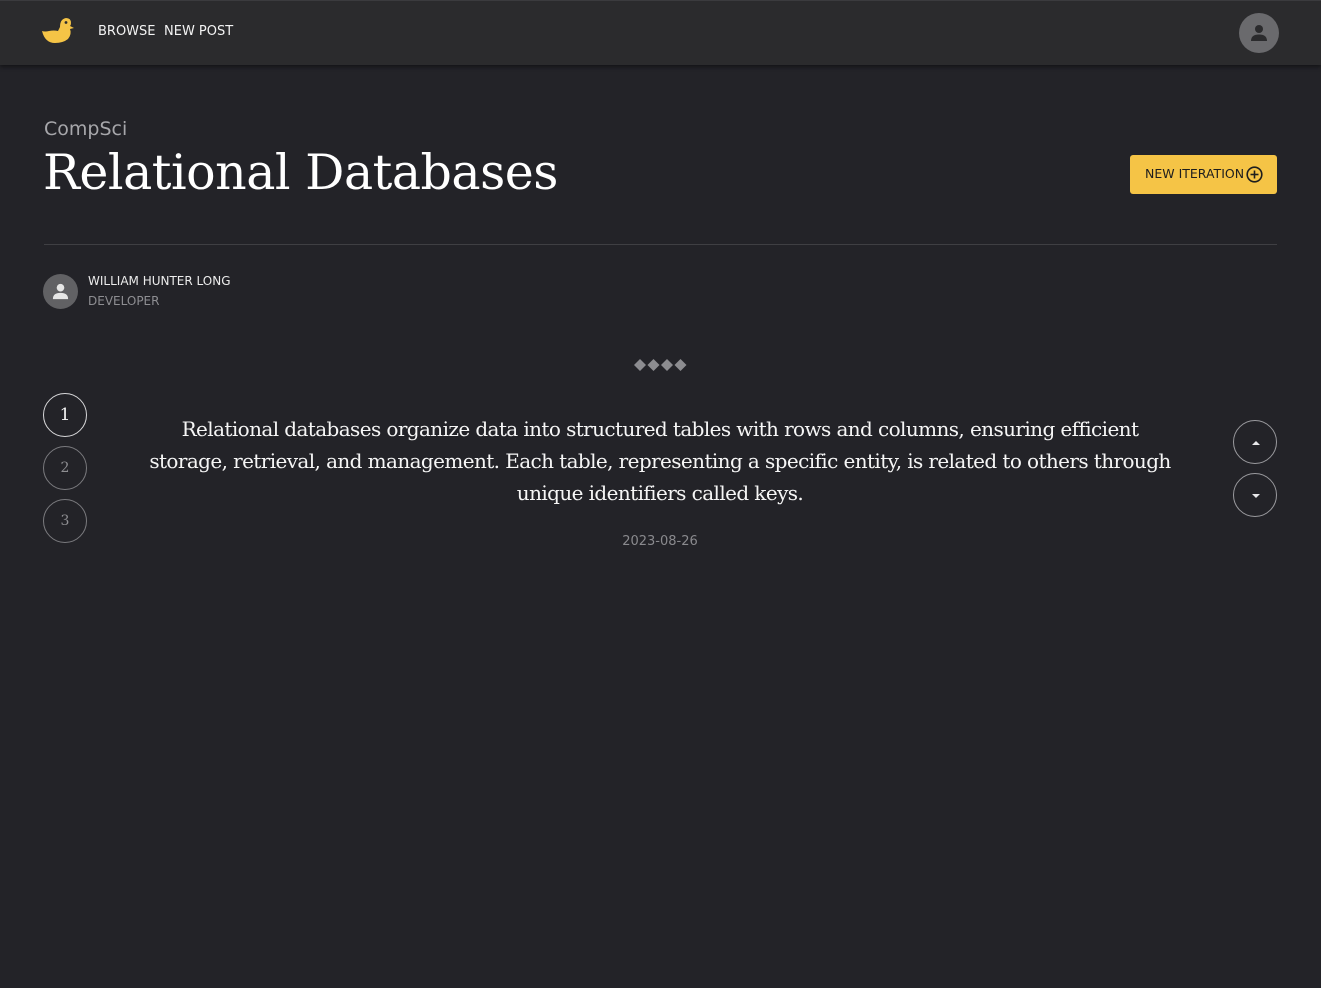  I want to click on account-icon, so click(1259, 33).